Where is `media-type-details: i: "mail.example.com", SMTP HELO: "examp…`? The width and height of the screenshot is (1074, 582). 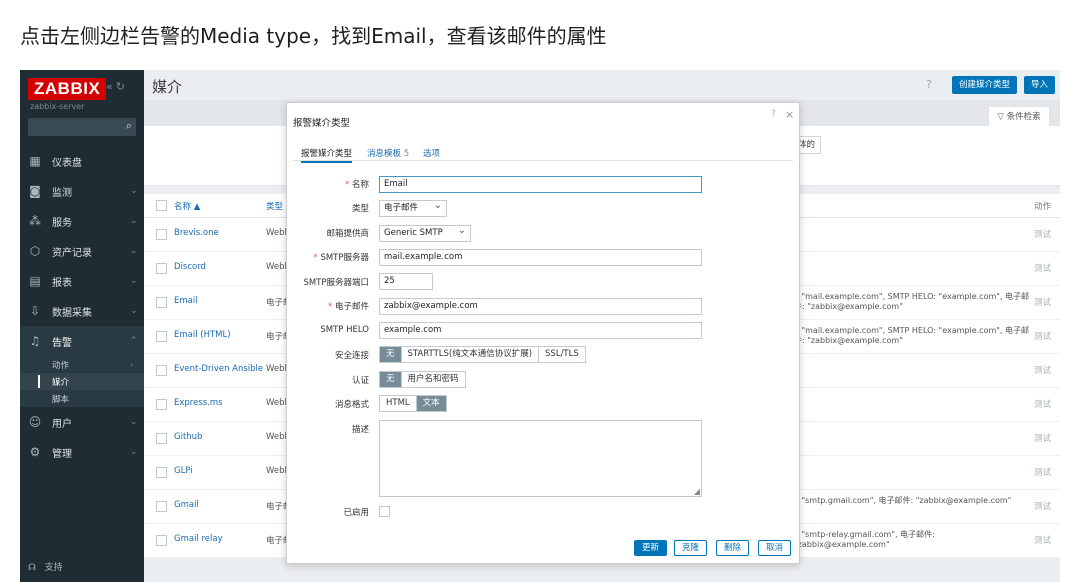
media-type-details: i: "mail.example.com", SMTP HELO: "examp… is located at coordinates (912, 335).